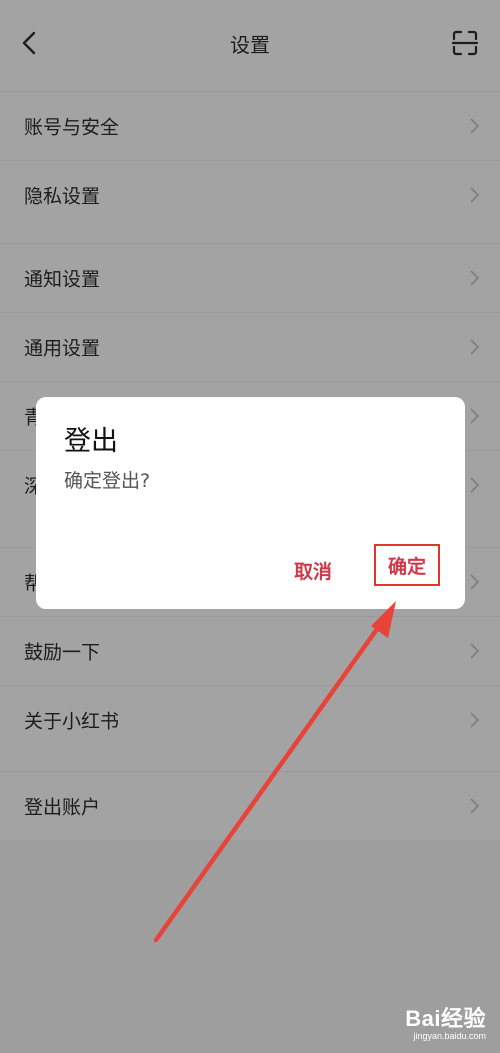 This screenshot has height=1053, width=500. I want to click on settings-item-encourage: 鼓励一下, so click(250, 651).